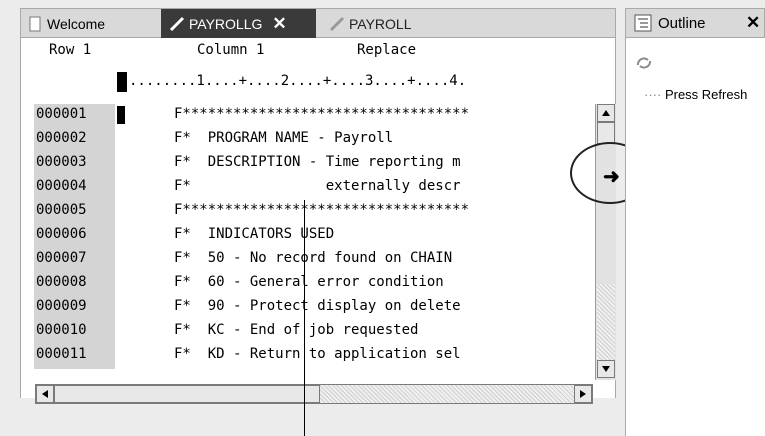 This screenshot has height=436, width=765. Describe the element at coordinates (61, 186) in the screenshot. I see `sequence-number: 000004` at that location.